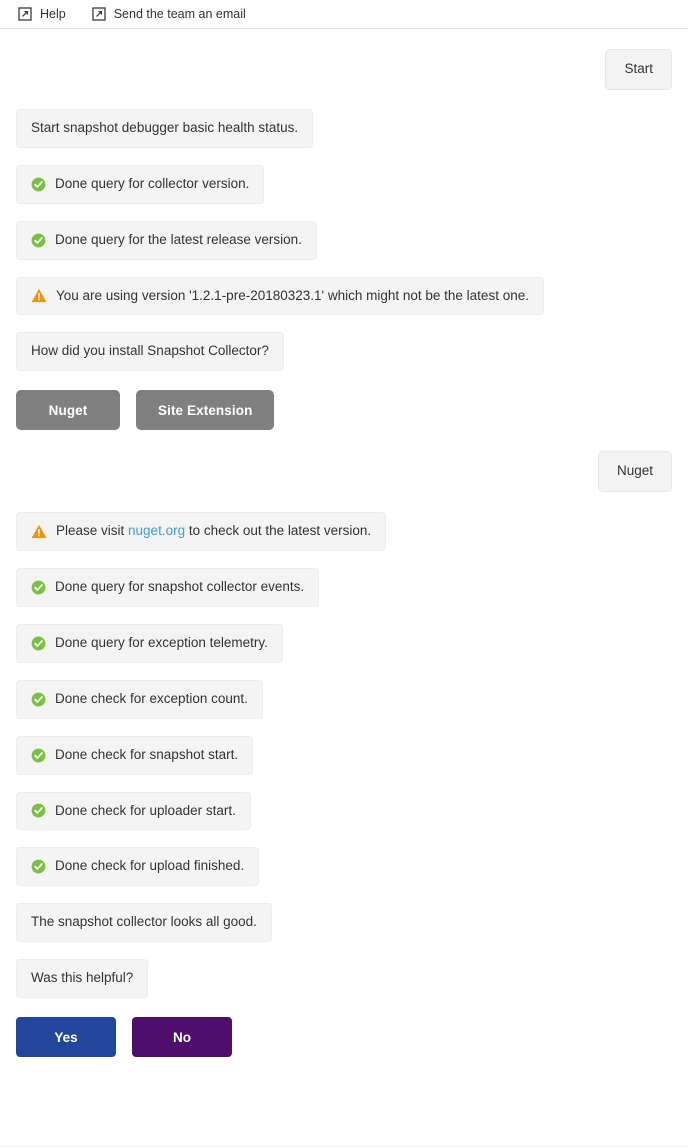  I want to click on bot-message-exception-telemetry: Done query for exception telemetry., so click(149, 643).